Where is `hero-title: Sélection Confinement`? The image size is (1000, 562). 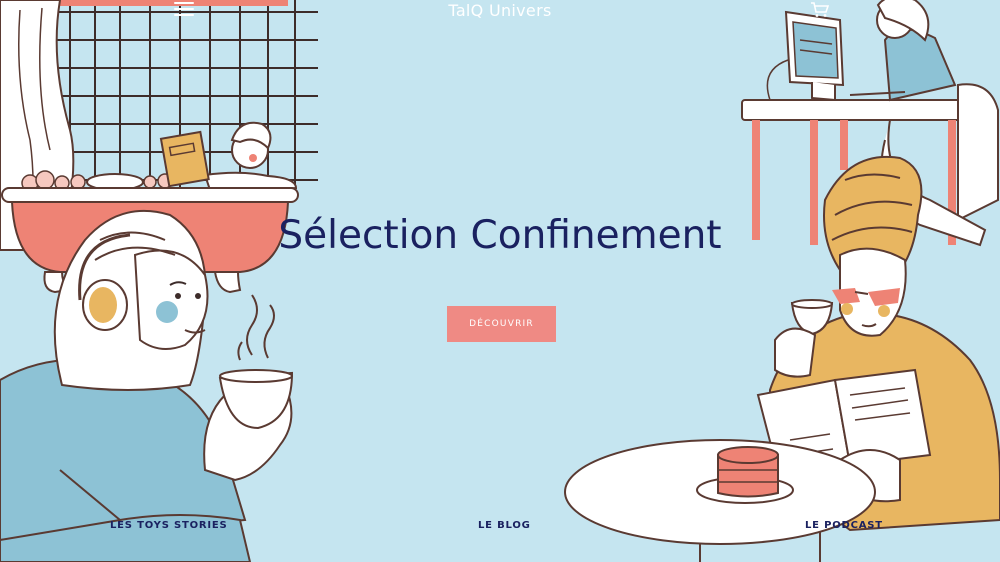
hero-title: Sélection Confinement is located at coordinates (500, 235).